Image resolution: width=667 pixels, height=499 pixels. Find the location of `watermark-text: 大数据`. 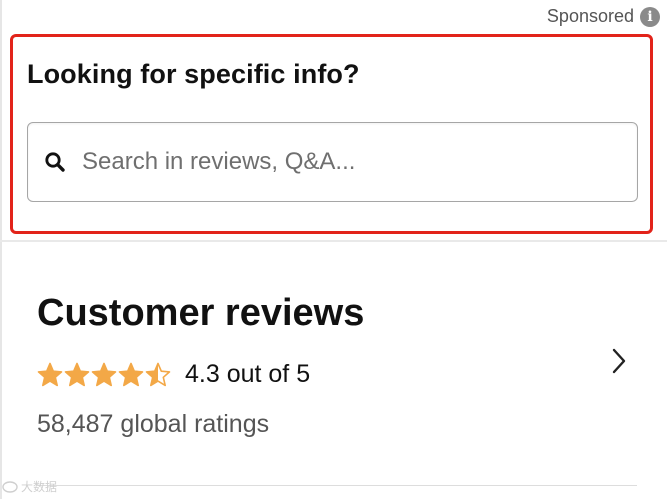

watermark-text: 大数据 is located at coordinates (39, 487).